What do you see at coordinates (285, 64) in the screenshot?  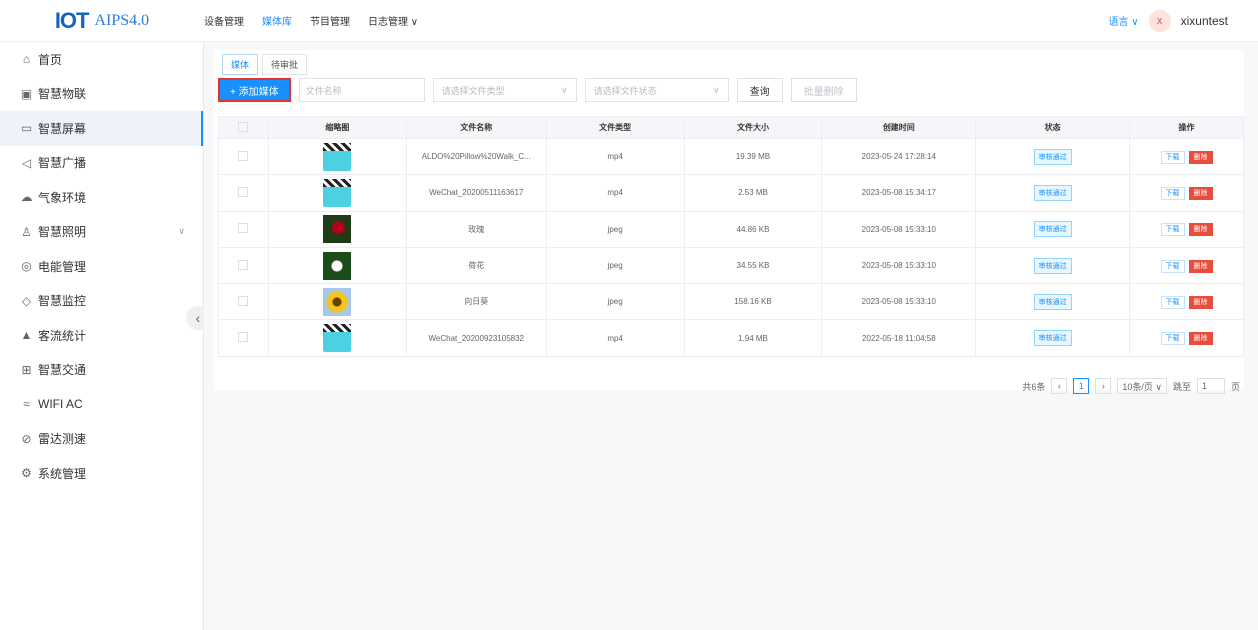 I see `tab: 待审批` at bounding box center [285, 64].